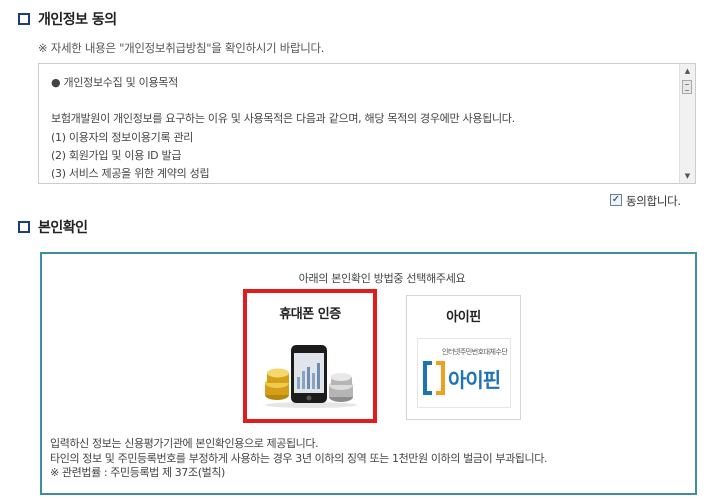 Image resolution: width=704 pixels, height=499 pixels. I want to click on ipin-logo-icon: 인터넷주민번호대체수단 아이핀, so click(464, 373).